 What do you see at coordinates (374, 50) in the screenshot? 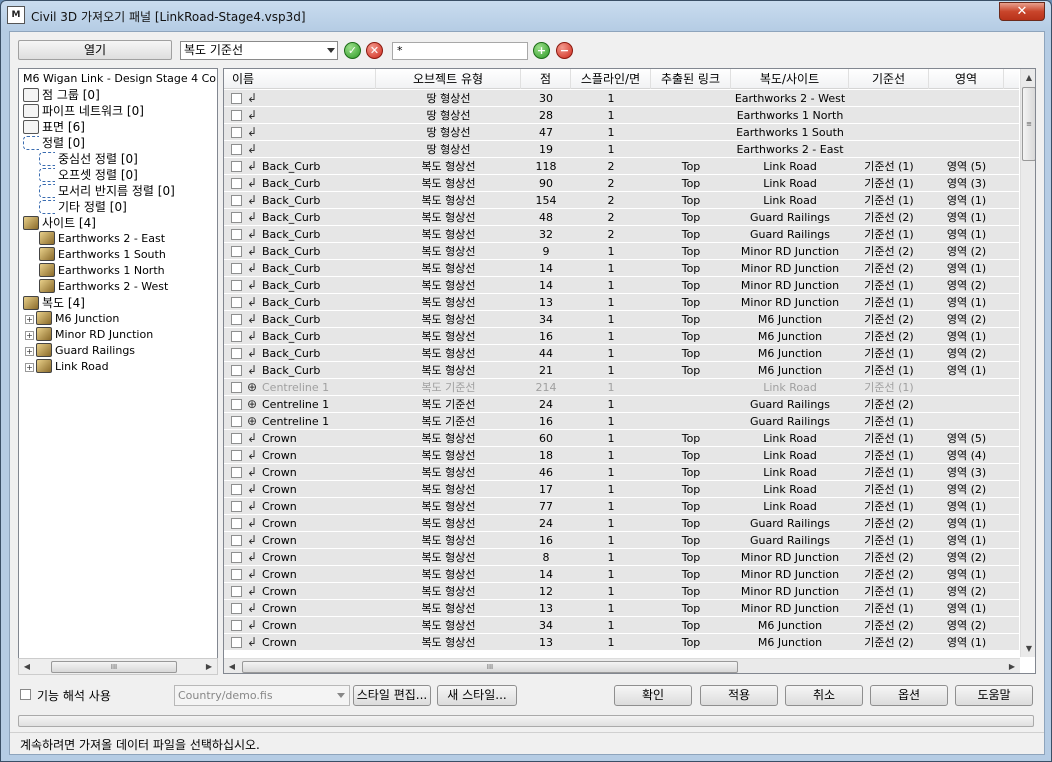
I see `x-icon: ✕` at bounding box center [374, 50].